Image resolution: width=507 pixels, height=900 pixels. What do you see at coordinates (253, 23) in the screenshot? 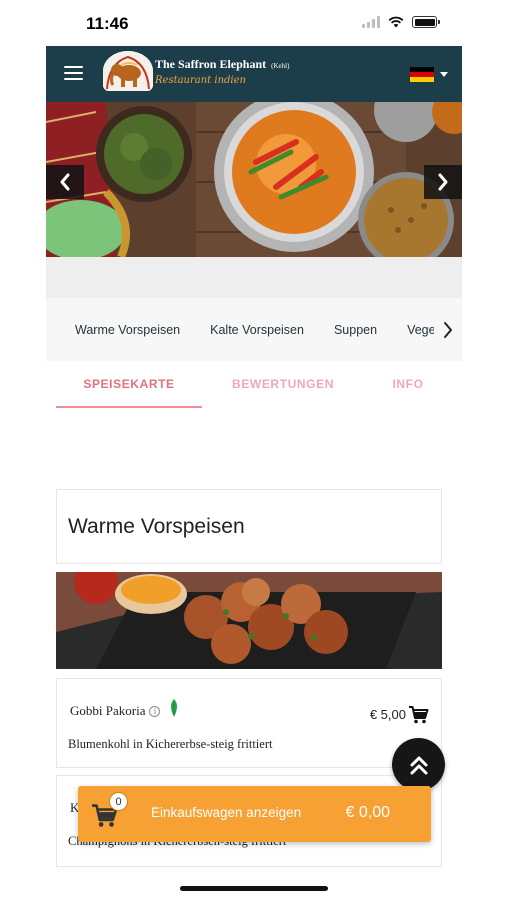
I see `status-bar: 11:46` at bounding box center [253, 23].